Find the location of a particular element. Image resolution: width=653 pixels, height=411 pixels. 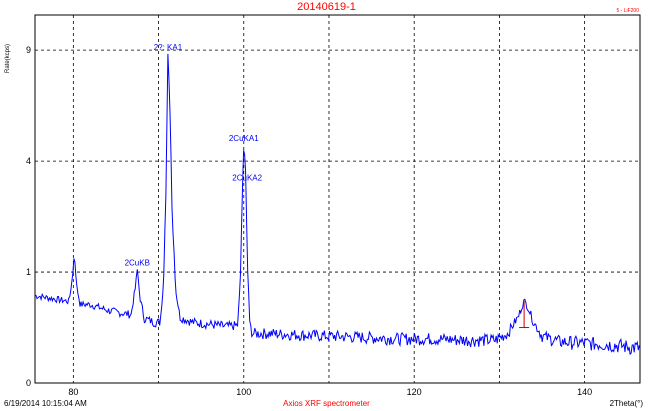

measurement-channel-label: 5 - LiF200 is located at coordinates (627, 11).